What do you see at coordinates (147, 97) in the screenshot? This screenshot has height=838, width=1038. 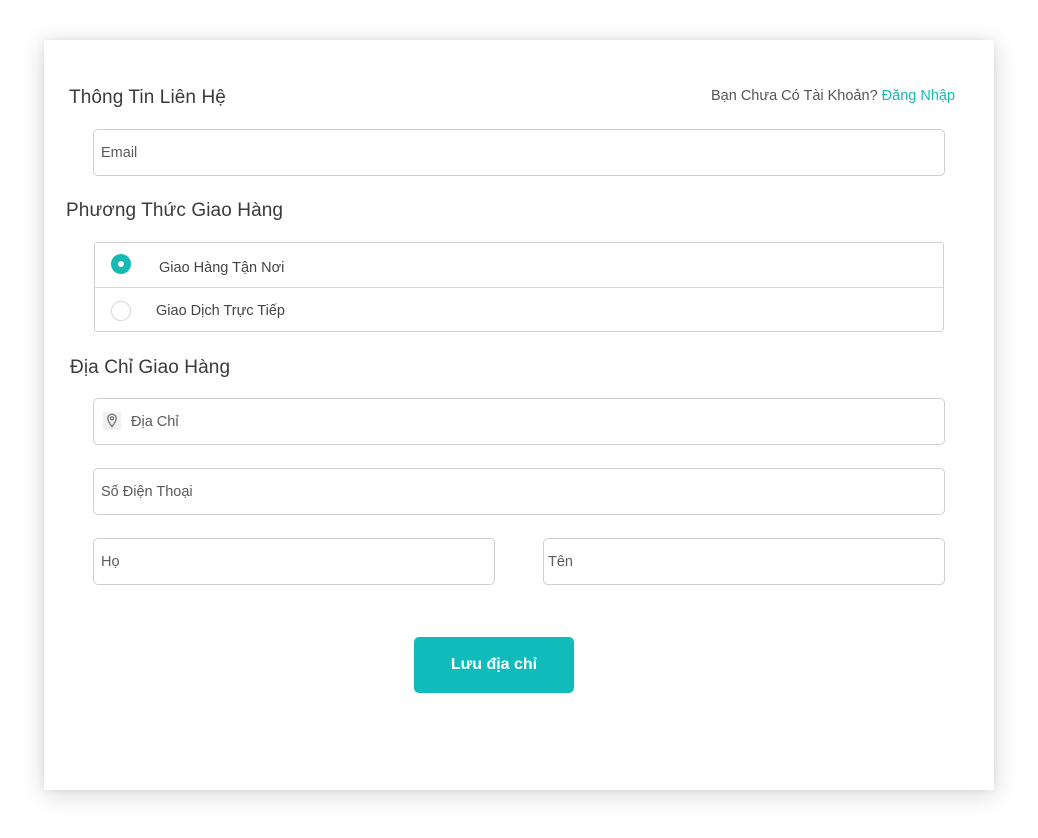 I see `contact-heading: Thông Tin Liên Hệ` at bounding box center [147, 97].